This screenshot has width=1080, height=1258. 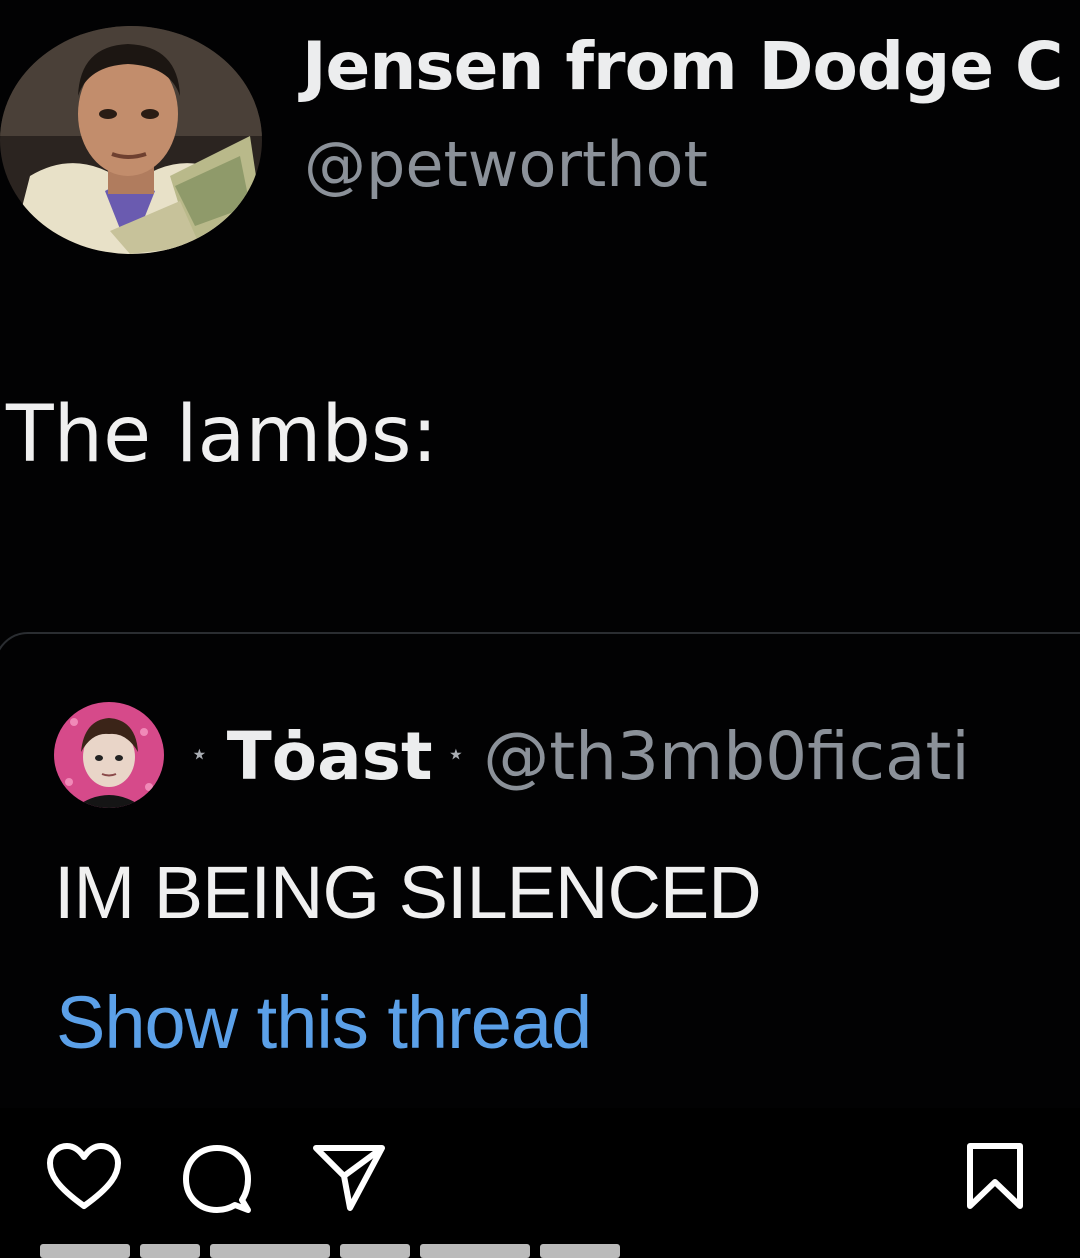 What do you see at coordinates (222, 435) in the screenshot?
I see `tweet-text: The lambs:` at bounding box center [222, 435].